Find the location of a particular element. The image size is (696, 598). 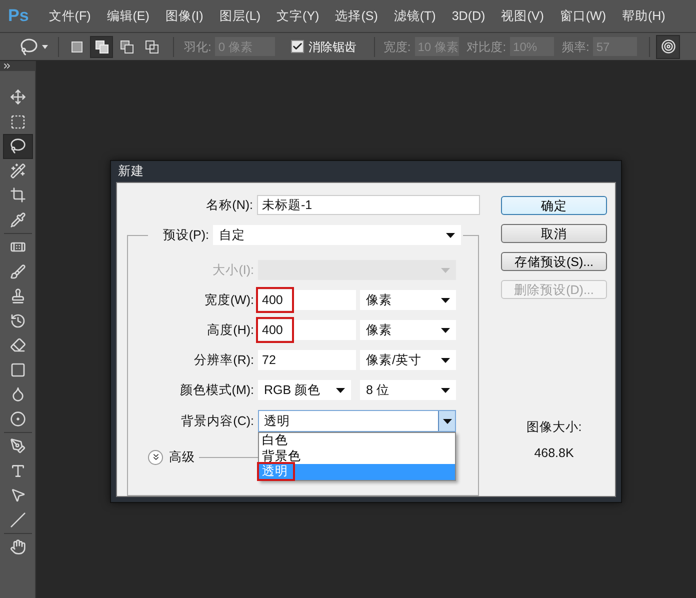

menu-item: 窗口(W) is located at coordinates (583, 16).